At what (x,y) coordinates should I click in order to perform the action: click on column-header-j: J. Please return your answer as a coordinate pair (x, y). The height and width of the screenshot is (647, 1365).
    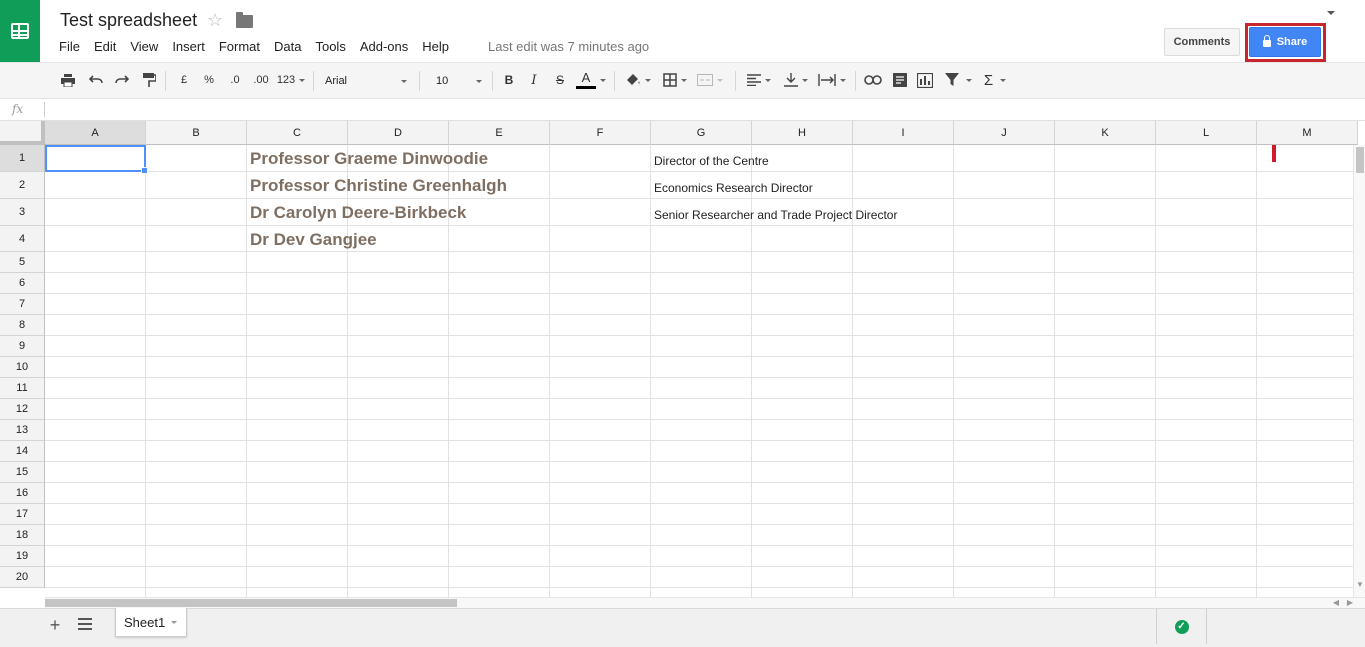
    Looking at the image, I should click on (1004, 133).